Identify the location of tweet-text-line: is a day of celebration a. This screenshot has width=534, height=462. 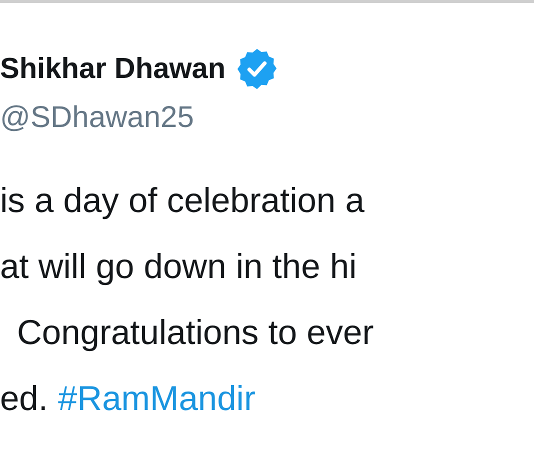
(182, 201).